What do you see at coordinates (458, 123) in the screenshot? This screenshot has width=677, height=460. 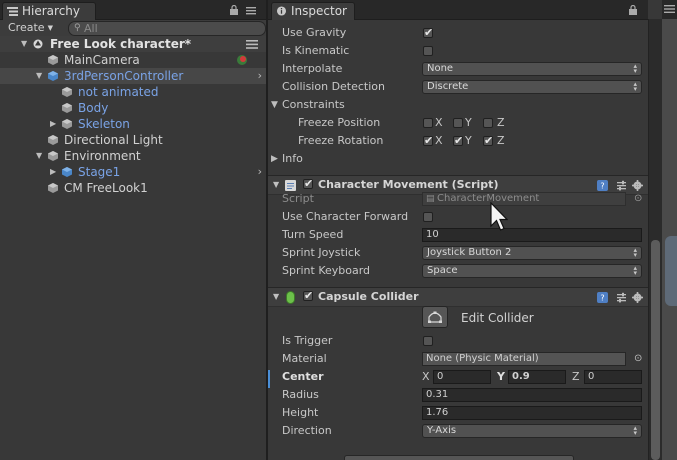 I see `freeze-position-y-checkbox` at bounding box center [458, 123].